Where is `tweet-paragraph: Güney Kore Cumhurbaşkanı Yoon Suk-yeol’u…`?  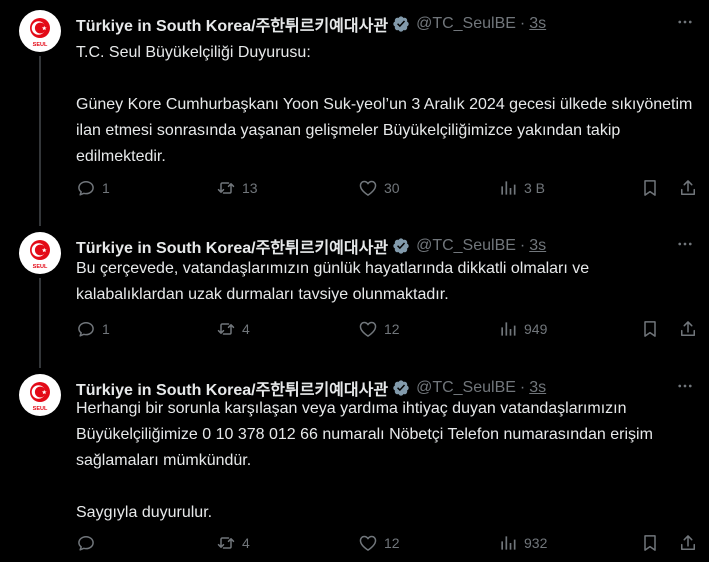 tweet-paragraph: Güney Kore Cumhurbaşkanı Yoon Suk-yeol’u… is located at coordinates (384, 130).